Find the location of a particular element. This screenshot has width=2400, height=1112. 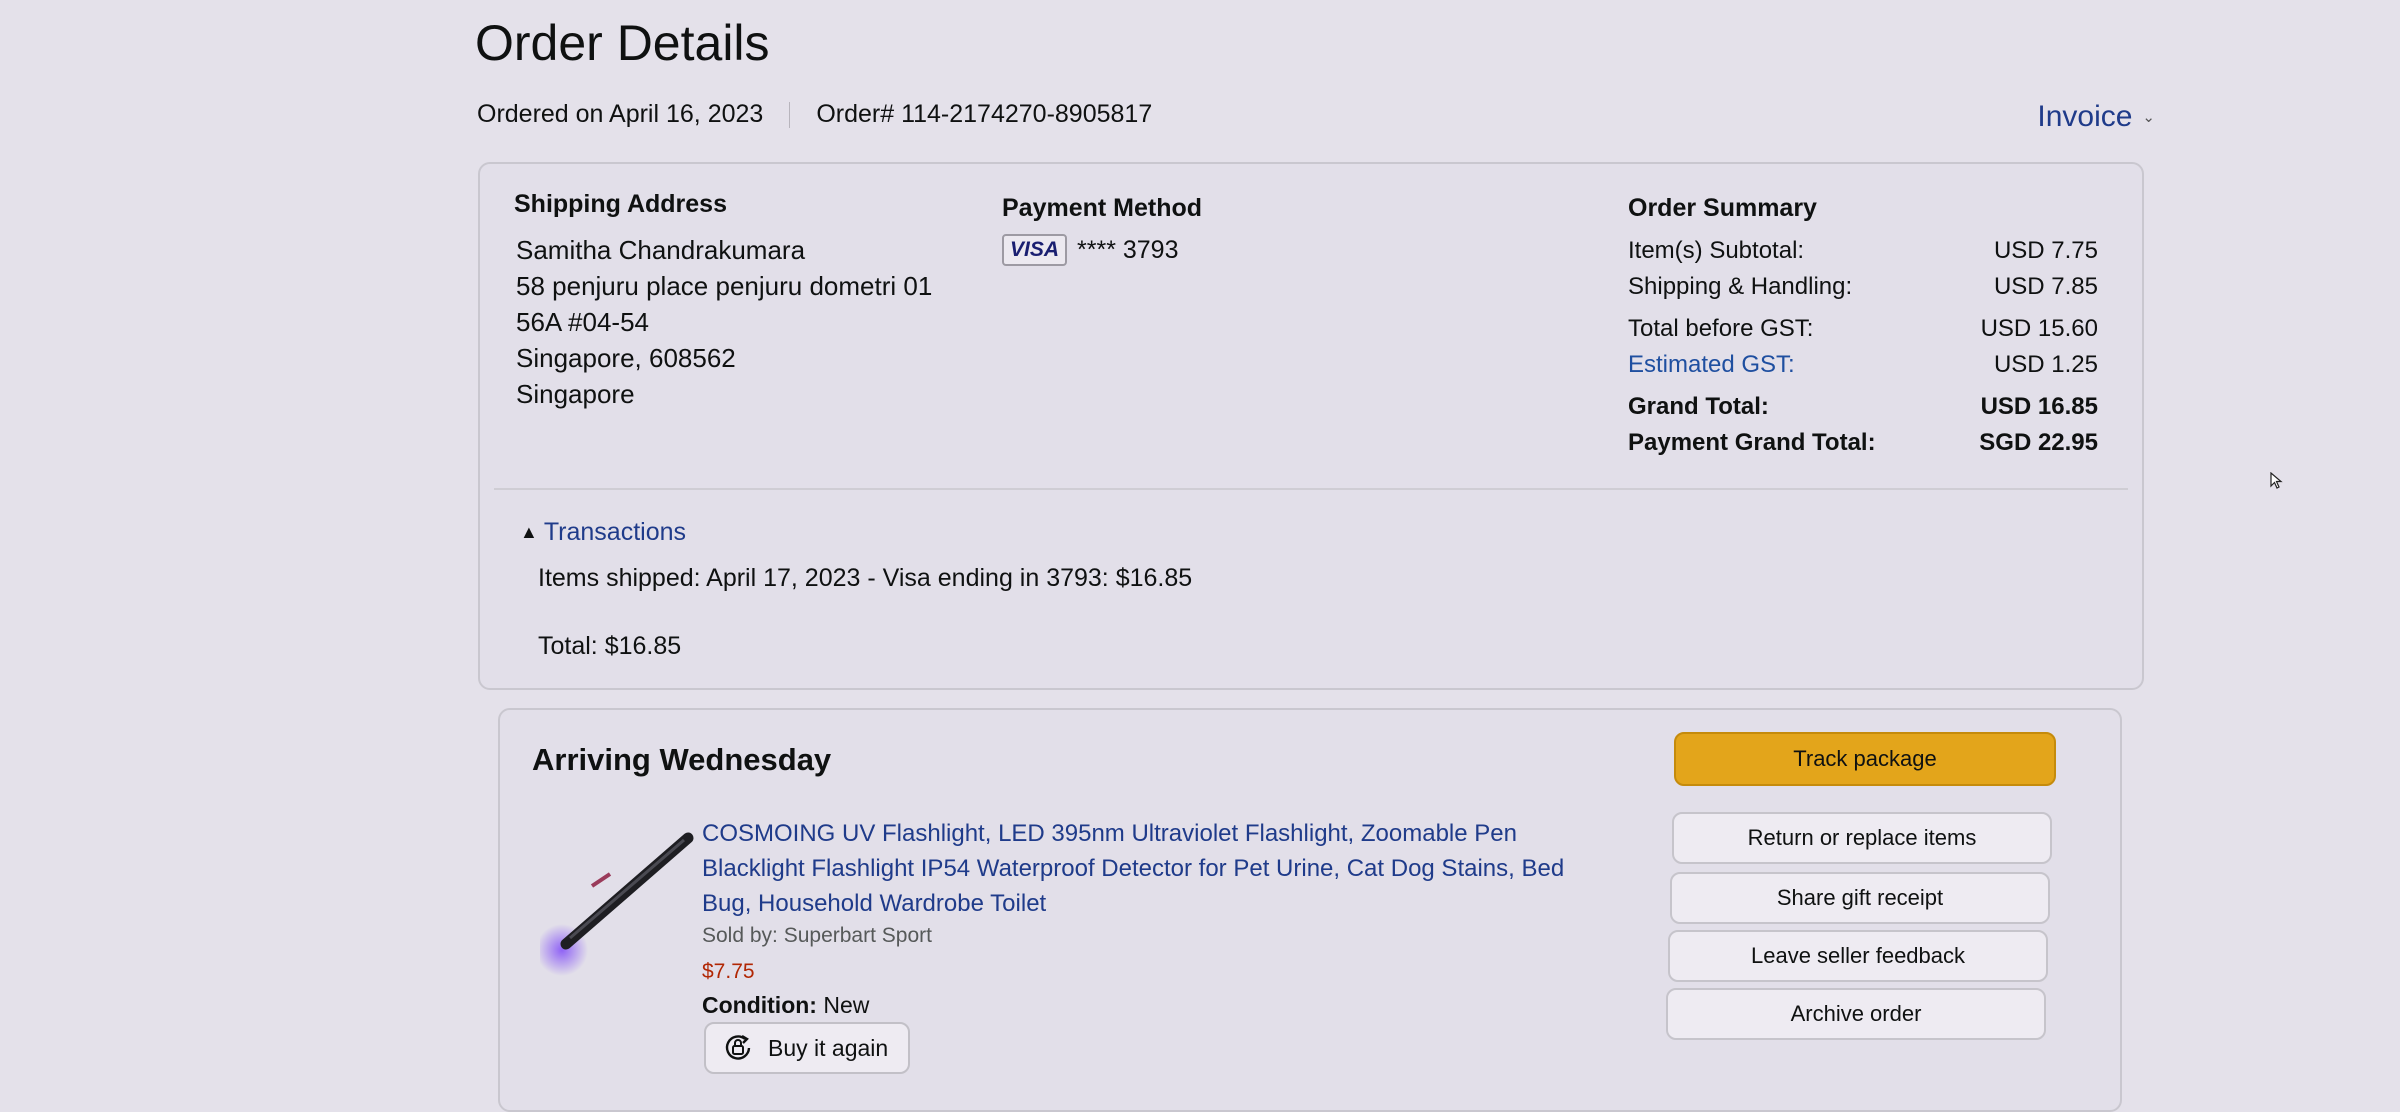

invoice-dropdown: Invoice ⌄ is located at coordinates (2096, 117).